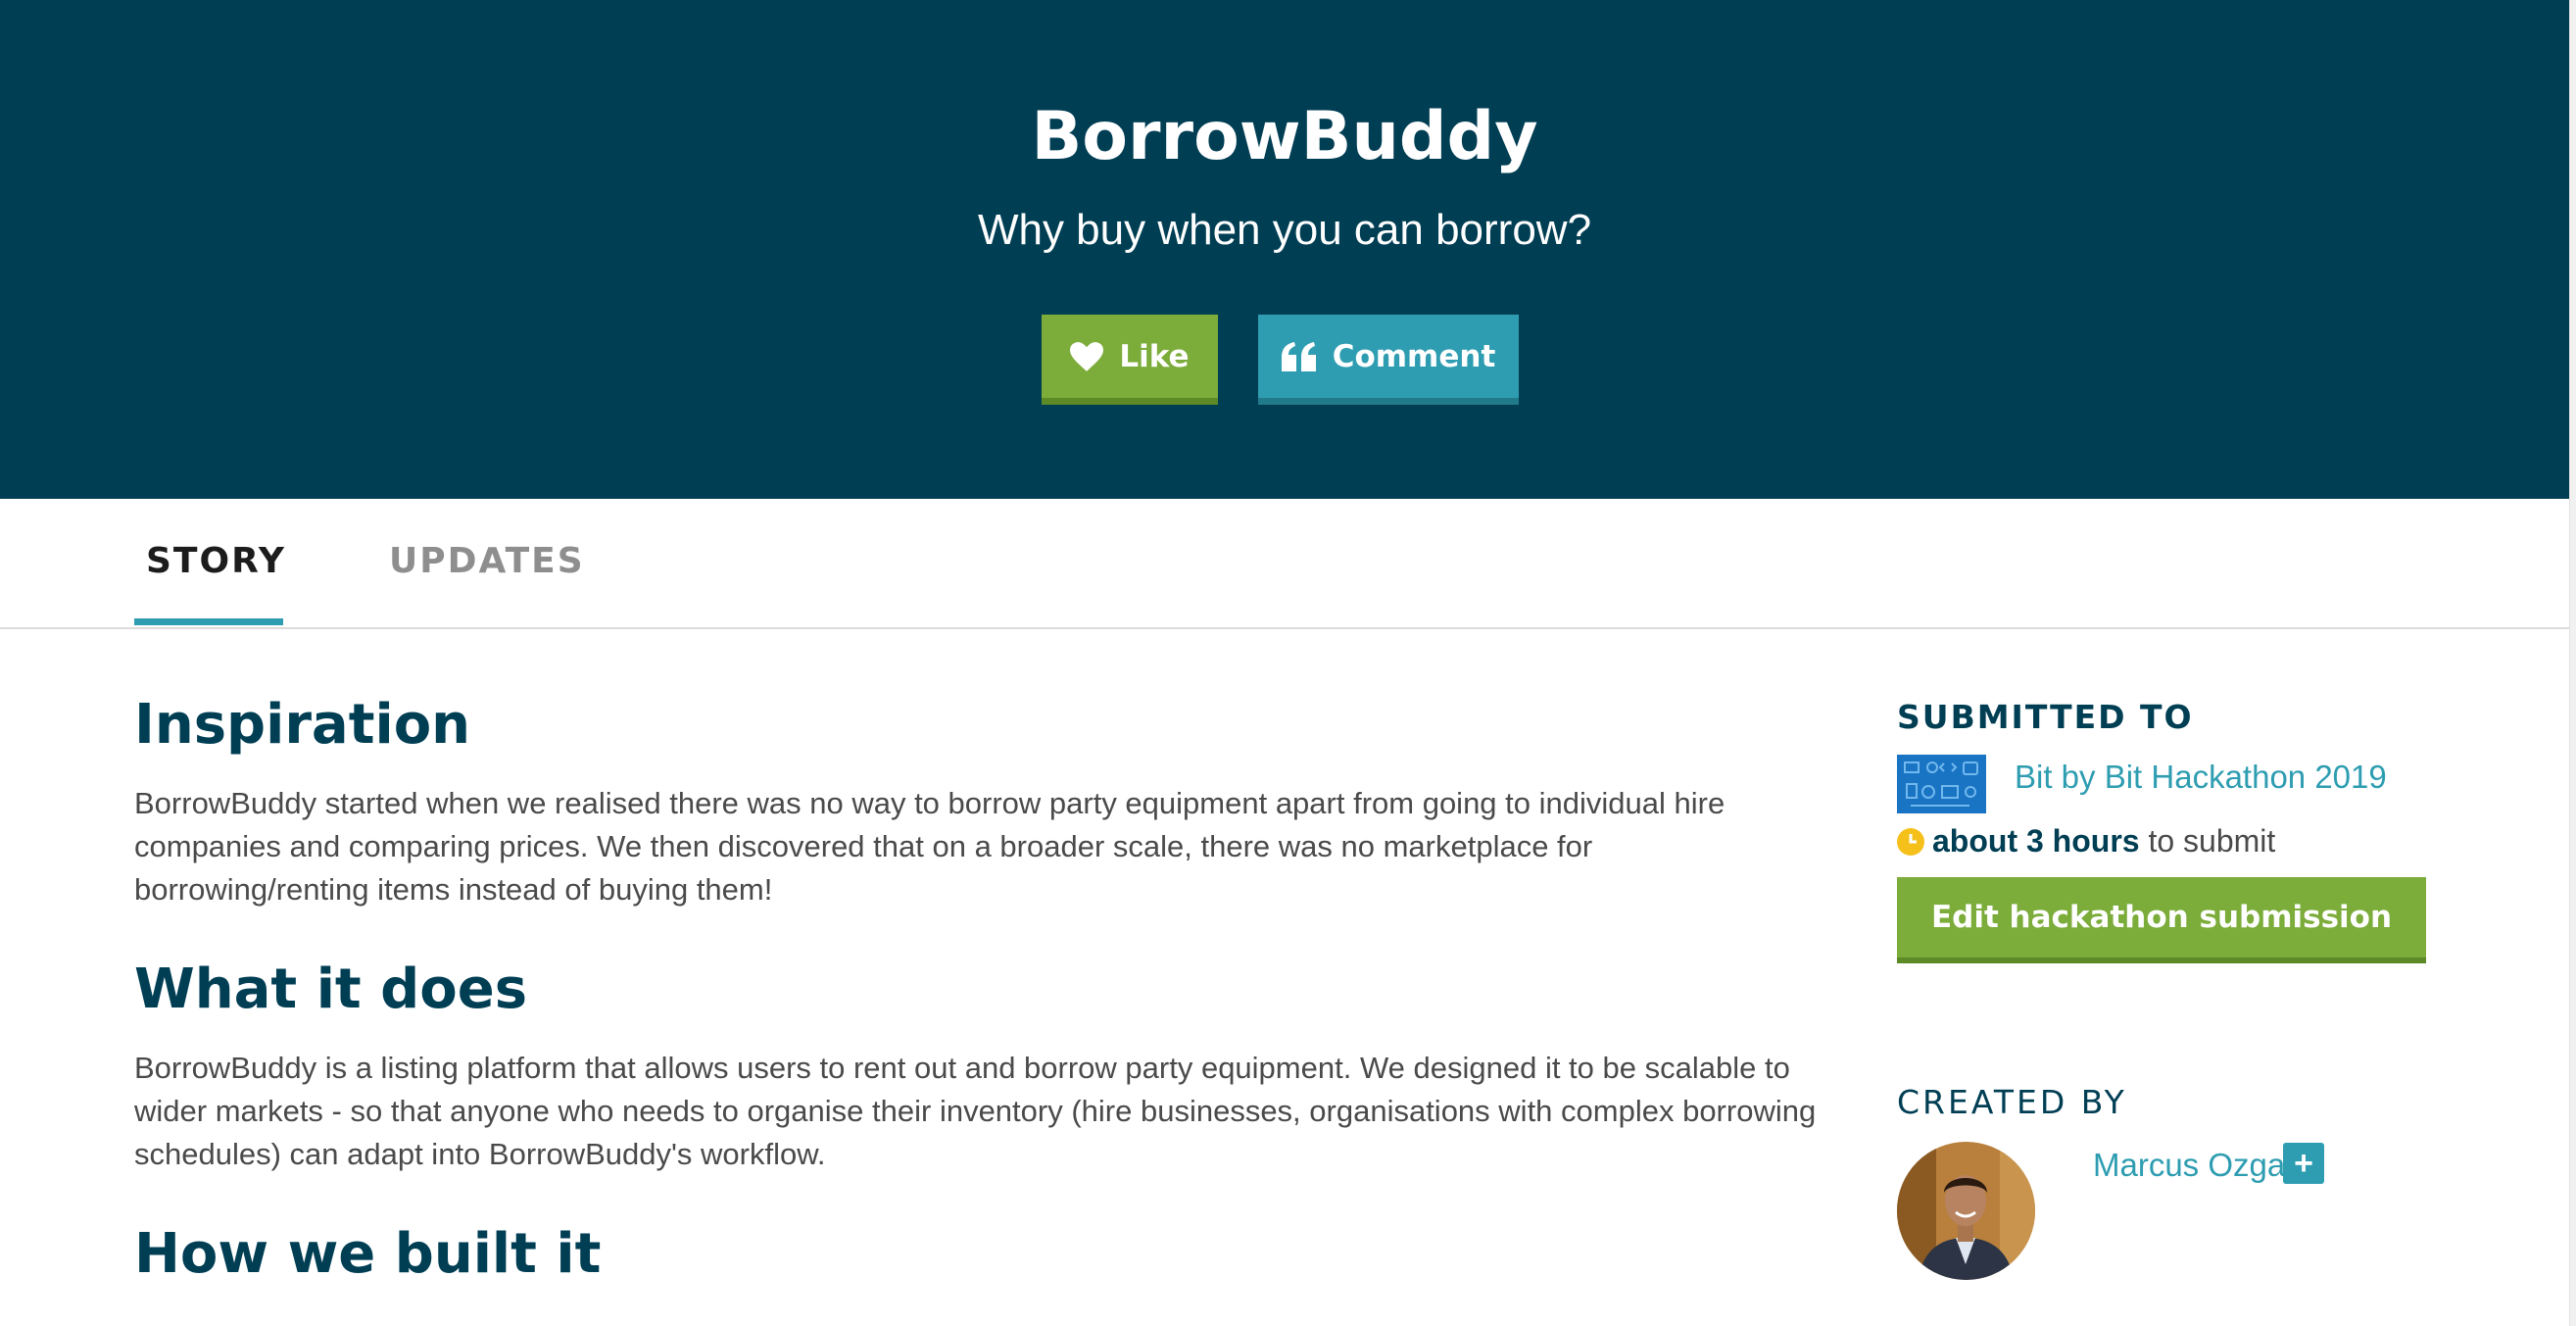 The height and width of the screenshot is (1326, 2576). Describe the element at coordinates (1941, 784) in the screenshot. I see `hackathon-thumbnail` at that location.